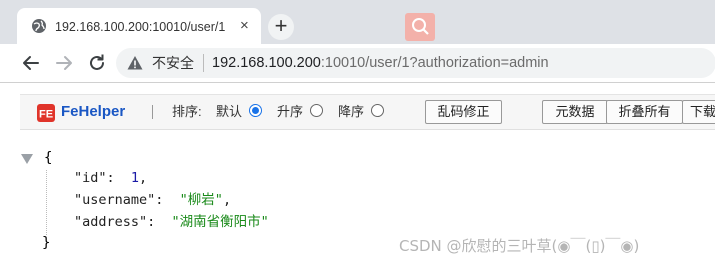  I want to click on globe-icon, so click(39, 26).